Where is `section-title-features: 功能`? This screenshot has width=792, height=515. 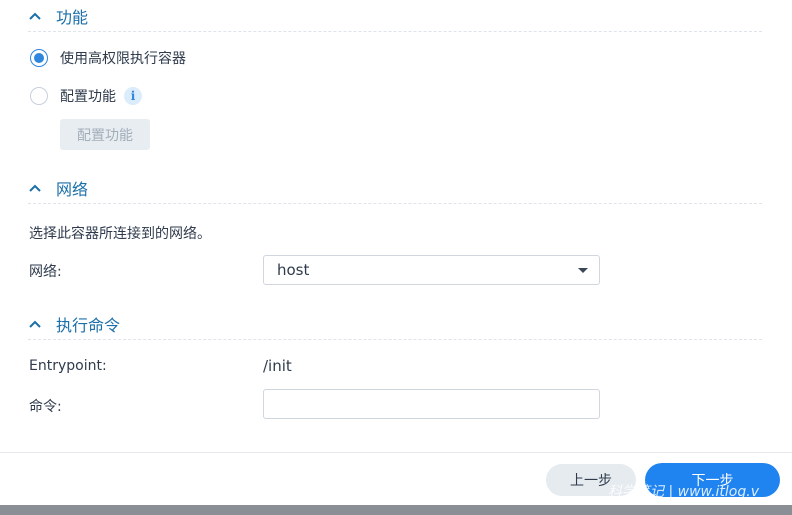 section-title-features: 功能 is located at coordinates (72, 17).